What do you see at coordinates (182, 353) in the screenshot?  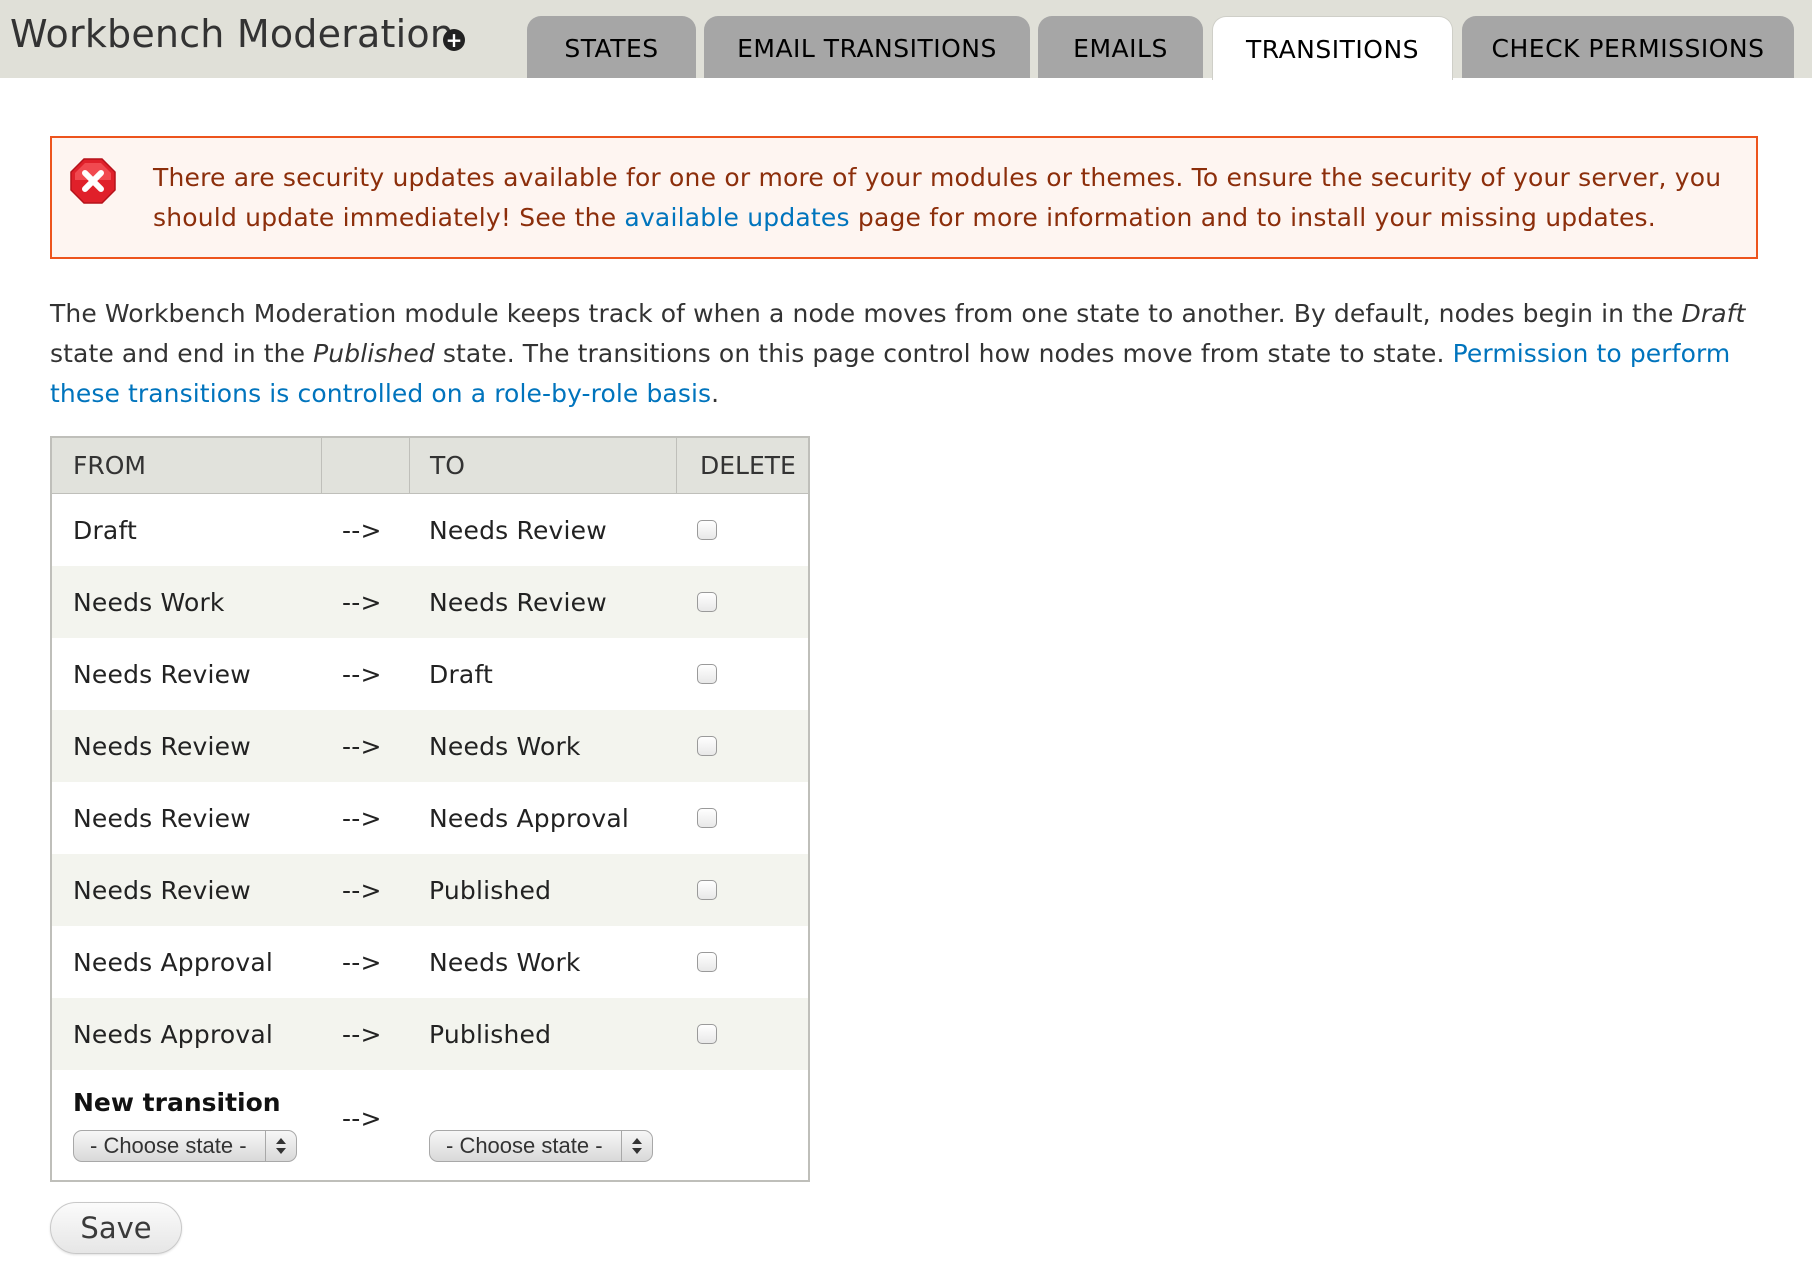 I see `desc-text: state and end in the` at bounding box center [182, 353].